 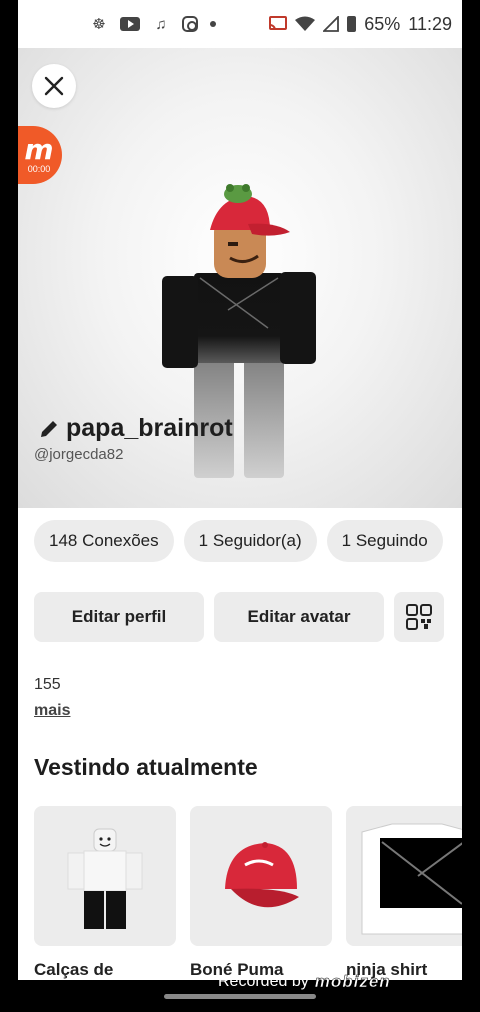 What do you see at coordinates (278, 23) in the screenshot?
I see `cast-icon` at bounding box center [278, 23].